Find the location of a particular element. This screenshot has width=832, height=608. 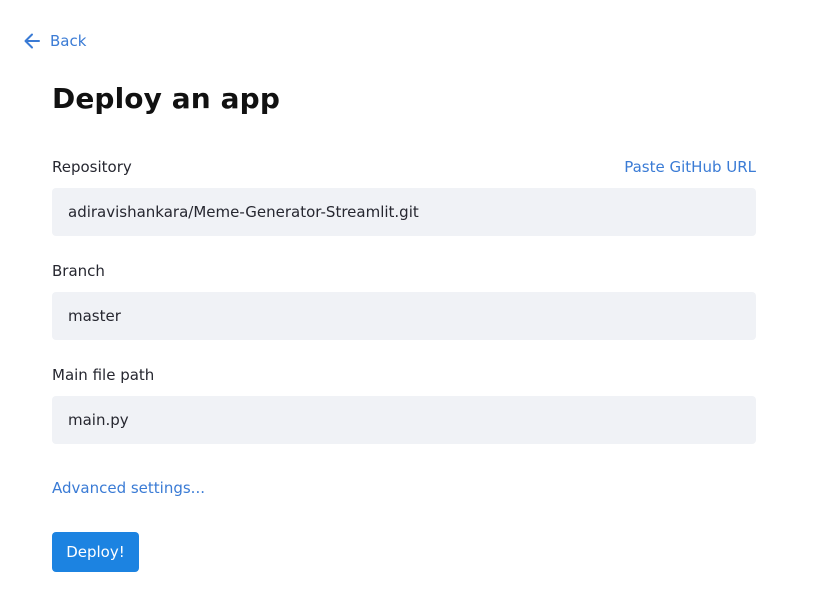

back-label: Back is located at coordinates (68, 41).